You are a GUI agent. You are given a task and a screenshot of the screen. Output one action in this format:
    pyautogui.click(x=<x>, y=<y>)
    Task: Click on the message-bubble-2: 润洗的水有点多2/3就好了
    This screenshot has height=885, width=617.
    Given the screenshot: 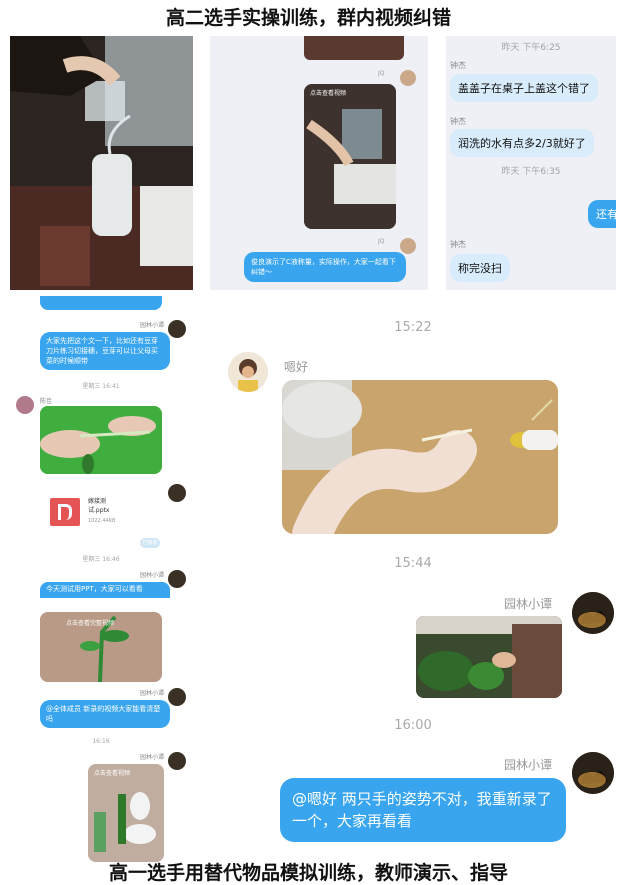 What is the action you would take?
    pyautogui.click(x=522, y=143)
    